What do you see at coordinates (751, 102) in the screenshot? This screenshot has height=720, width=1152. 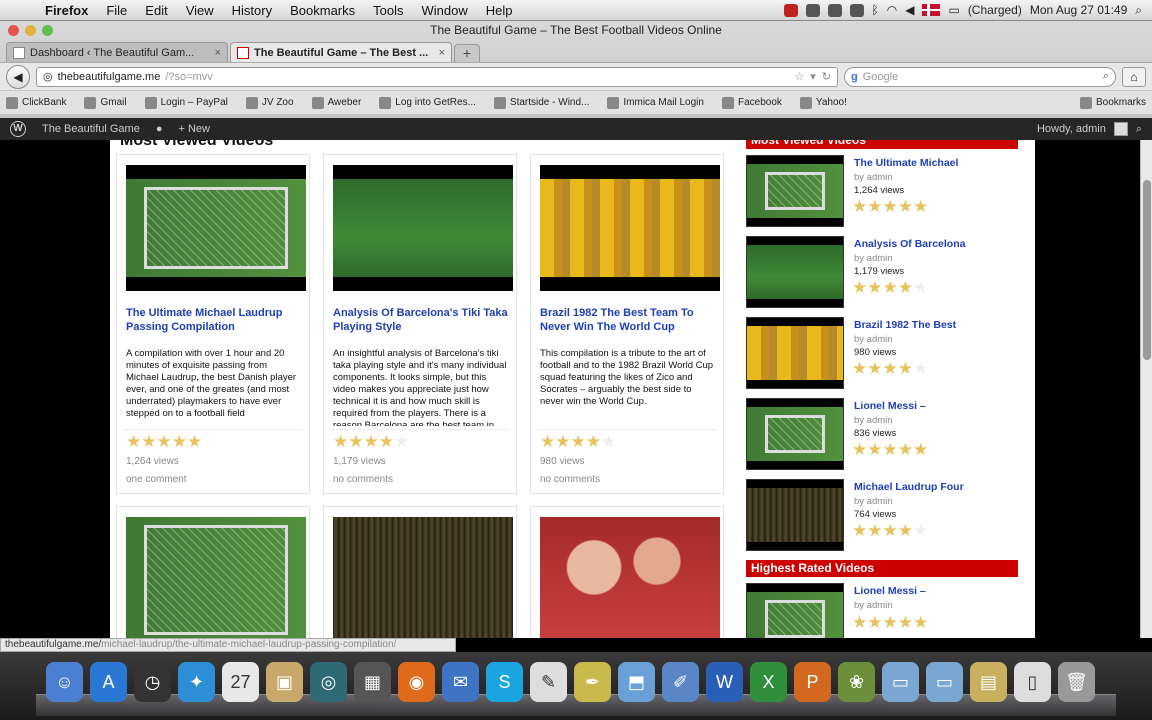 I see `bookmark-item: Facebook` at bounding box center [751, 102].